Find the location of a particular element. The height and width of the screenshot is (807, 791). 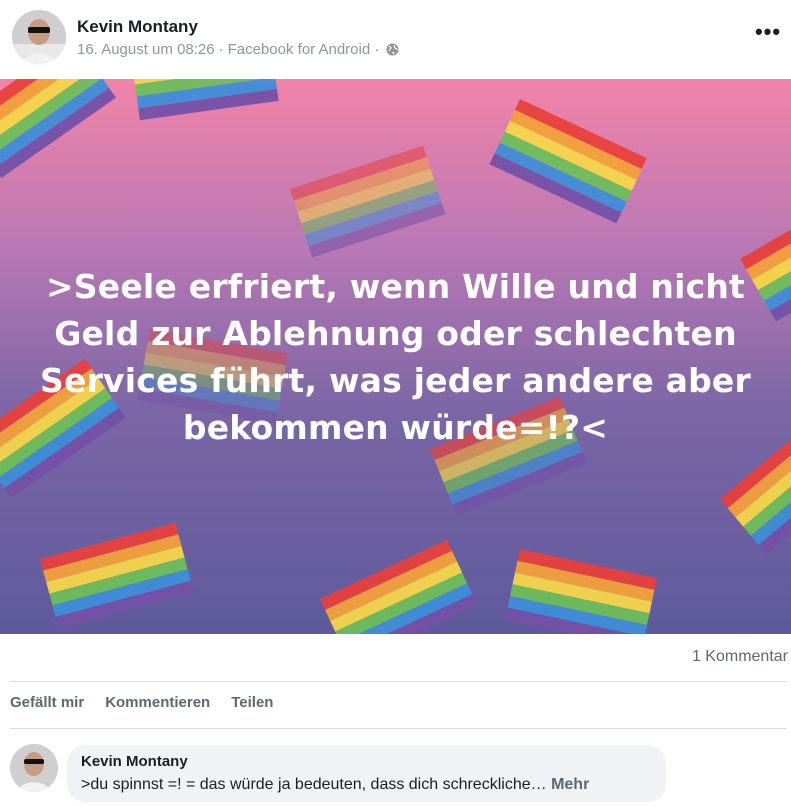

action-bar: Gefällt mir Kommentieren Teilen is located at coordinates (152, 702).